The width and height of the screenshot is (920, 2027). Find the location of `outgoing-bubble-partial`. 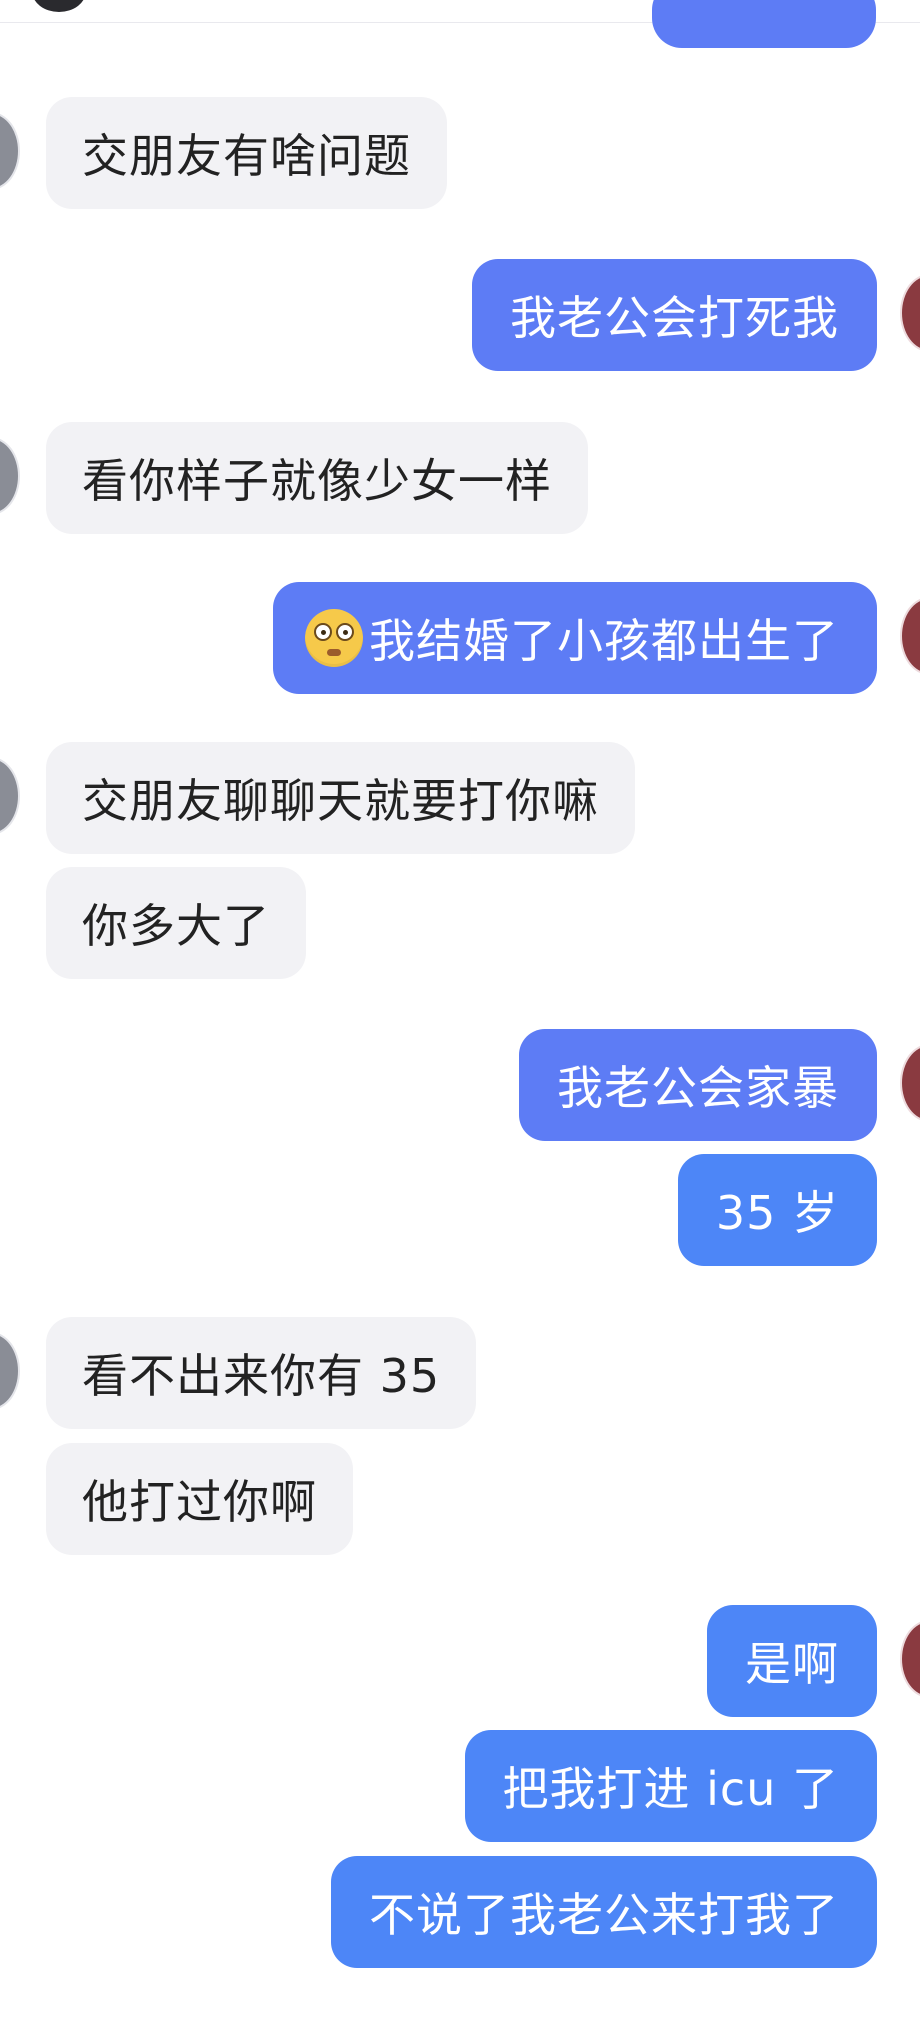

outgoing-bubble-partial is located at coordinates (764, 24).